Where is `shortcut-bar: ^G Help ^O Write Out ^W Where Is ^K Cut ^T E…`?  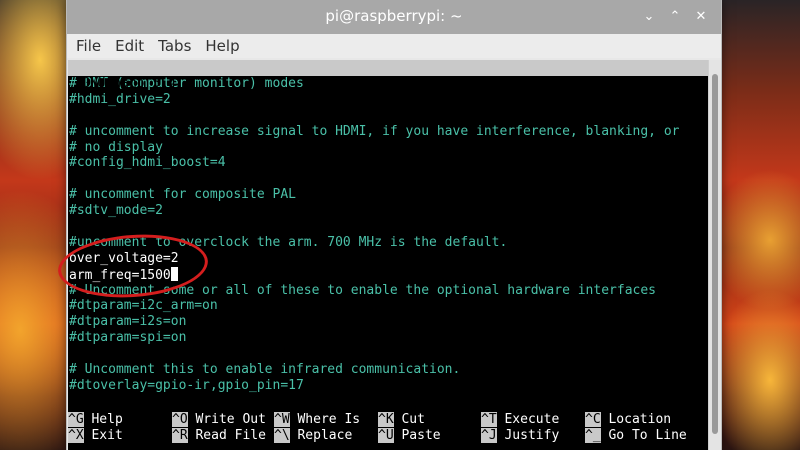 shortcut-bar: ^G Help ^O Write Out ^W Where Is ^K Cut ^T E… is located at coordinates (388, 428).